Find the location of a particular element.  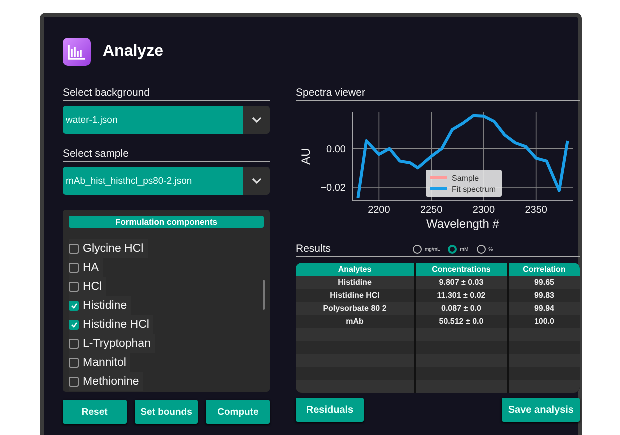

bar-chart-icon is located at coordinates (77, 52).